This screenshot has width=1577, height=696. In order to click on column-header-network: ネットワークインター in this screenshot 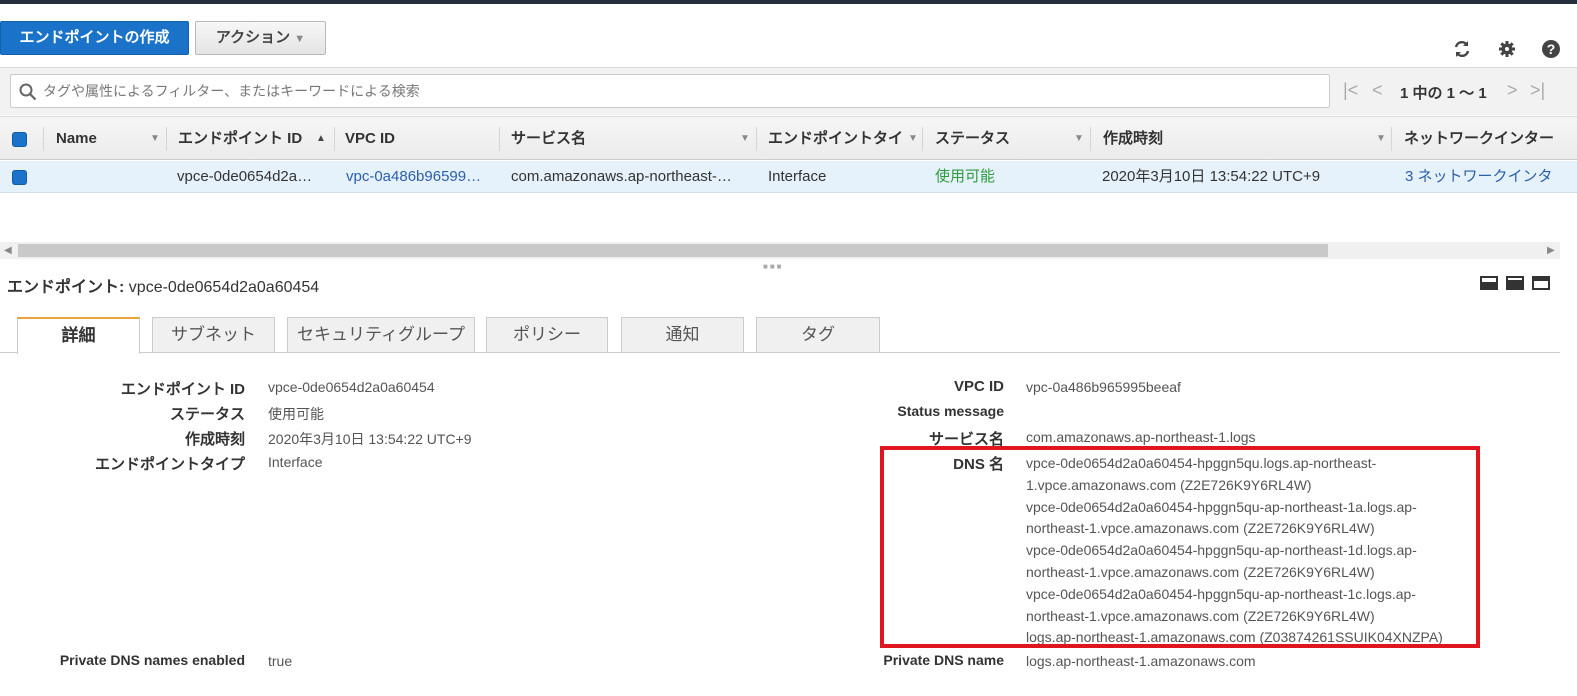, I will do `click(1484, 139)`.